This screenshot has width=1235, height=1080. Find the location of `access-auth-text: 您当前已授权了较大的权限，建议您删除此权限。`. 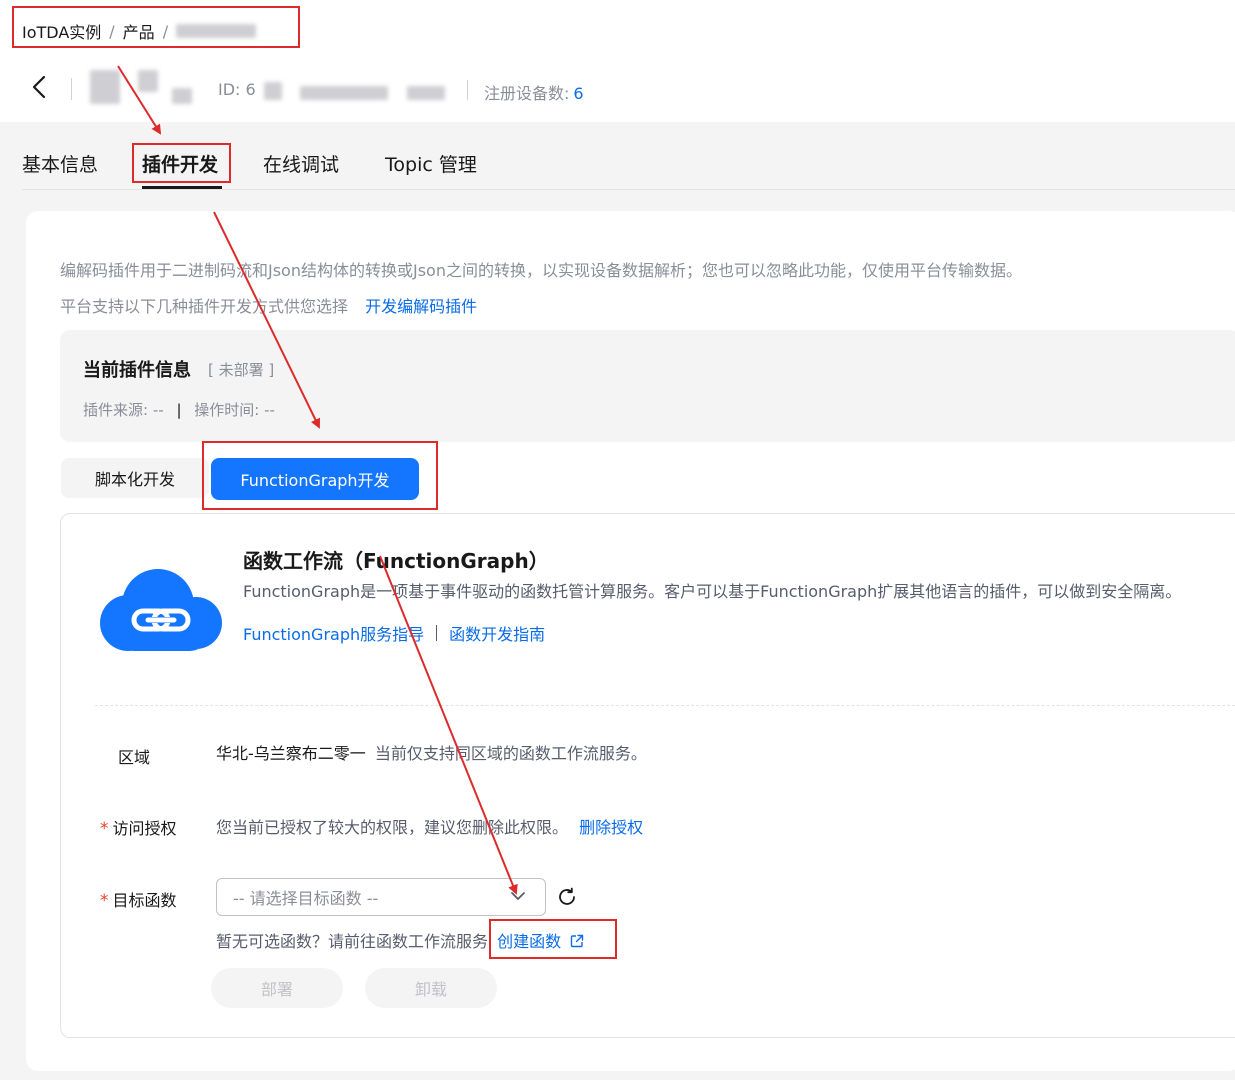

access-auth-text: 您当前已授权了较大的权限，建议您删除此权限。 is located at coordinates (392, 827).